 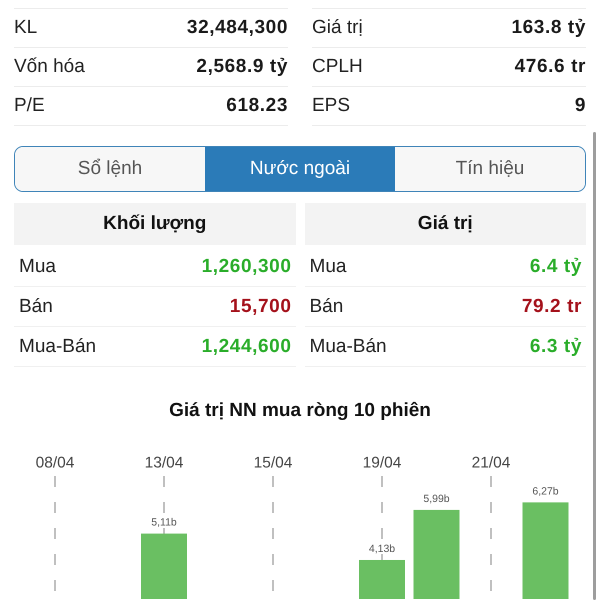 I want to click on stat-value: 476.6 tr, so click(x=550, y=67).